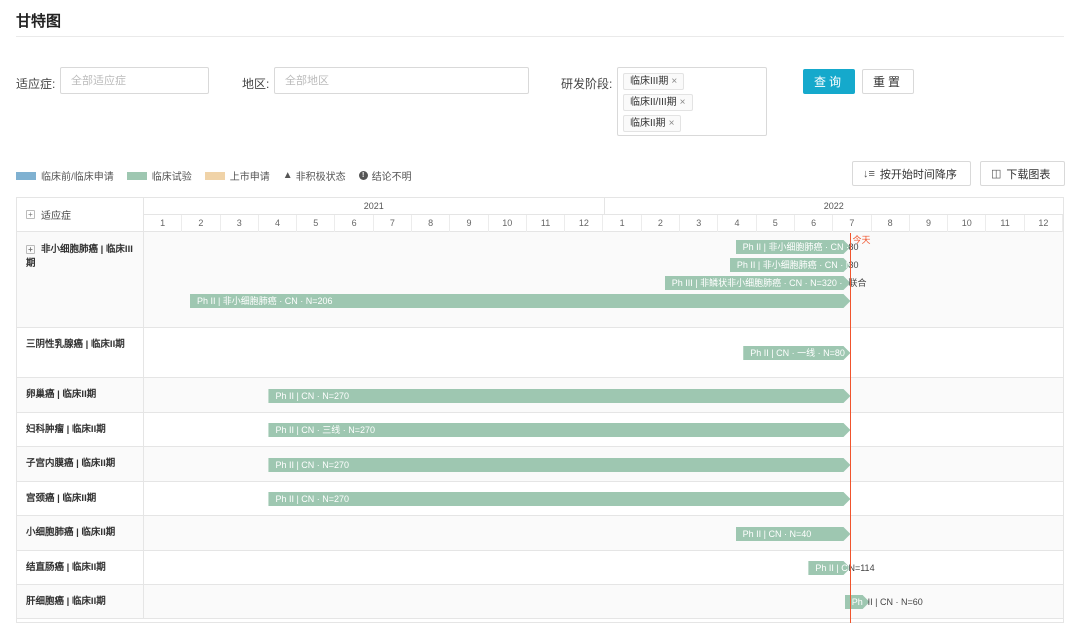 The height and width of the screenshot is (637, 1080). Describe the element at coordinates (888, 81) in the screenshot. I see `reset-button: 重置` at that location.